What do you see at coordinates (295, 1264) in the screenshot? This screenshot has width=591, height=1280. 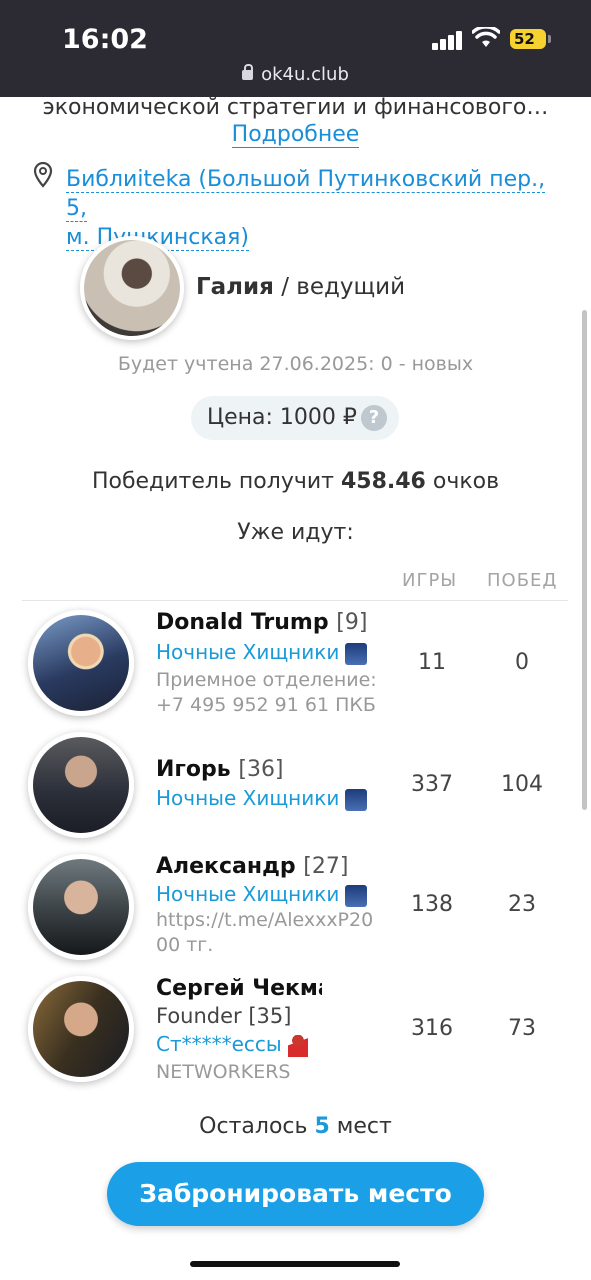 I see `home-indicator` at bounding box center [295, 1264].